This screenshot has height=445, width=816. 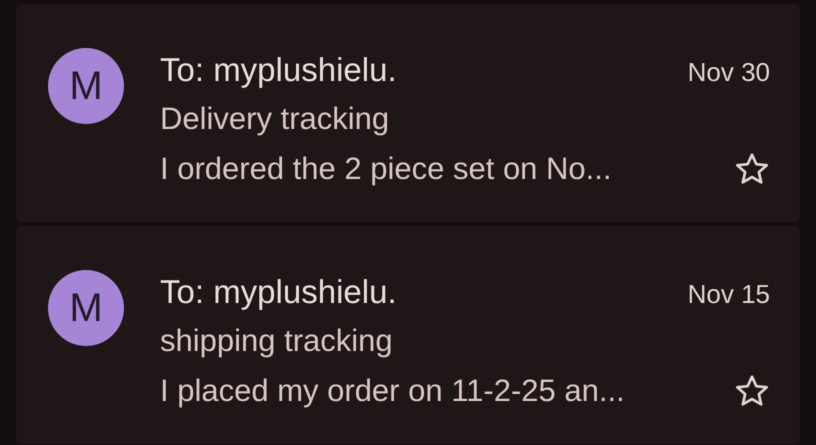 I want to click on subject: Delivery tracking, so click(x=275, y=119).